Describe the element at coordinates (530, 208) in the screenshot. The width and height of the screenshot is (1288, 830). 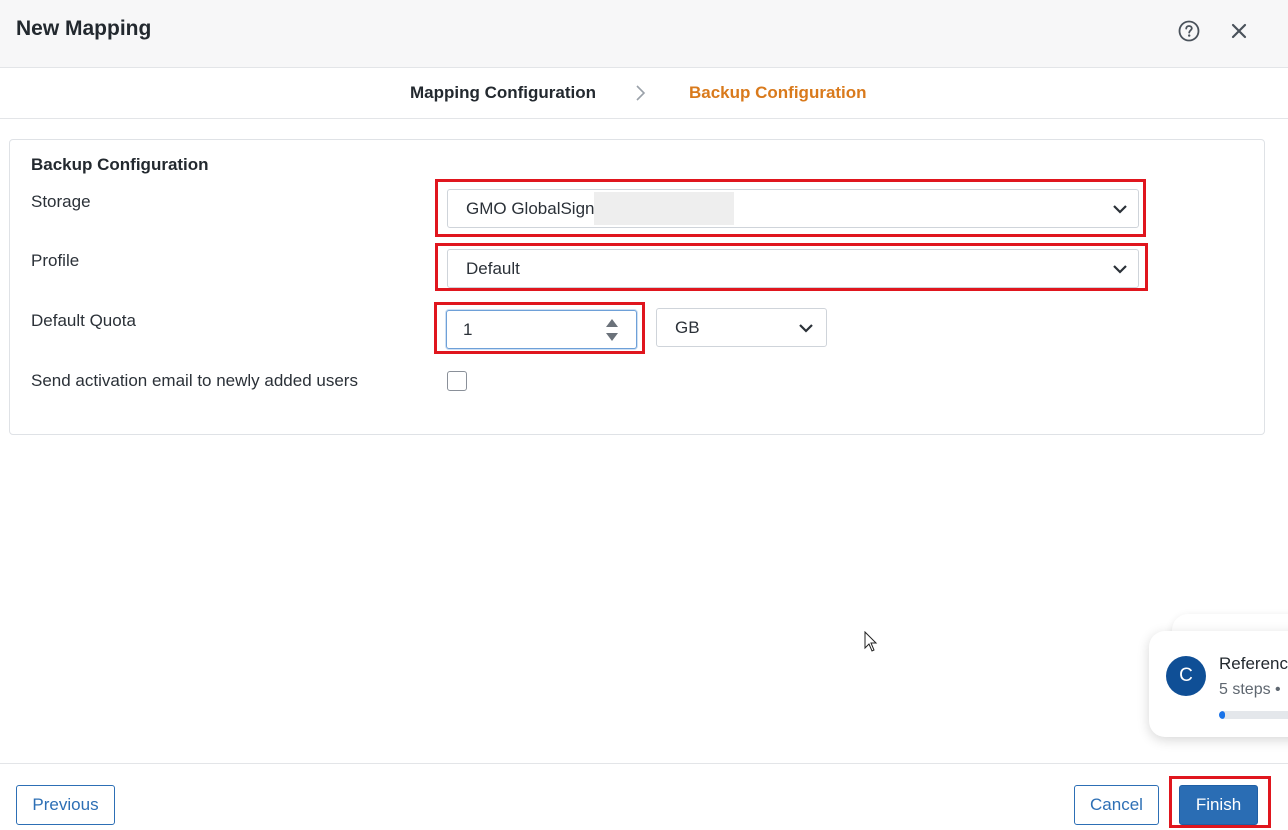
I see `storage-value: GMO GlobalSign` at that location.